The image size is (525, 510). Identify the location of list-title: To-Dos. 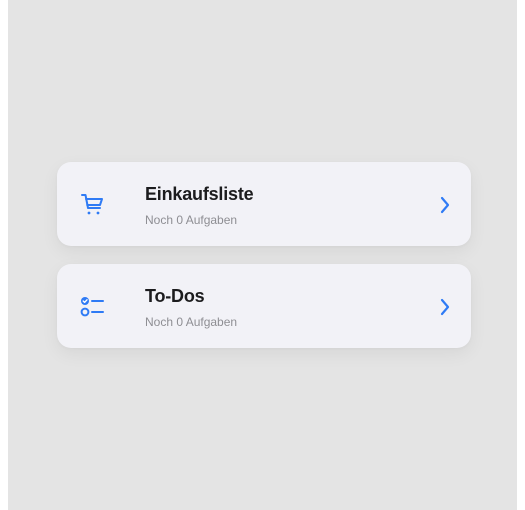
(175, 296).